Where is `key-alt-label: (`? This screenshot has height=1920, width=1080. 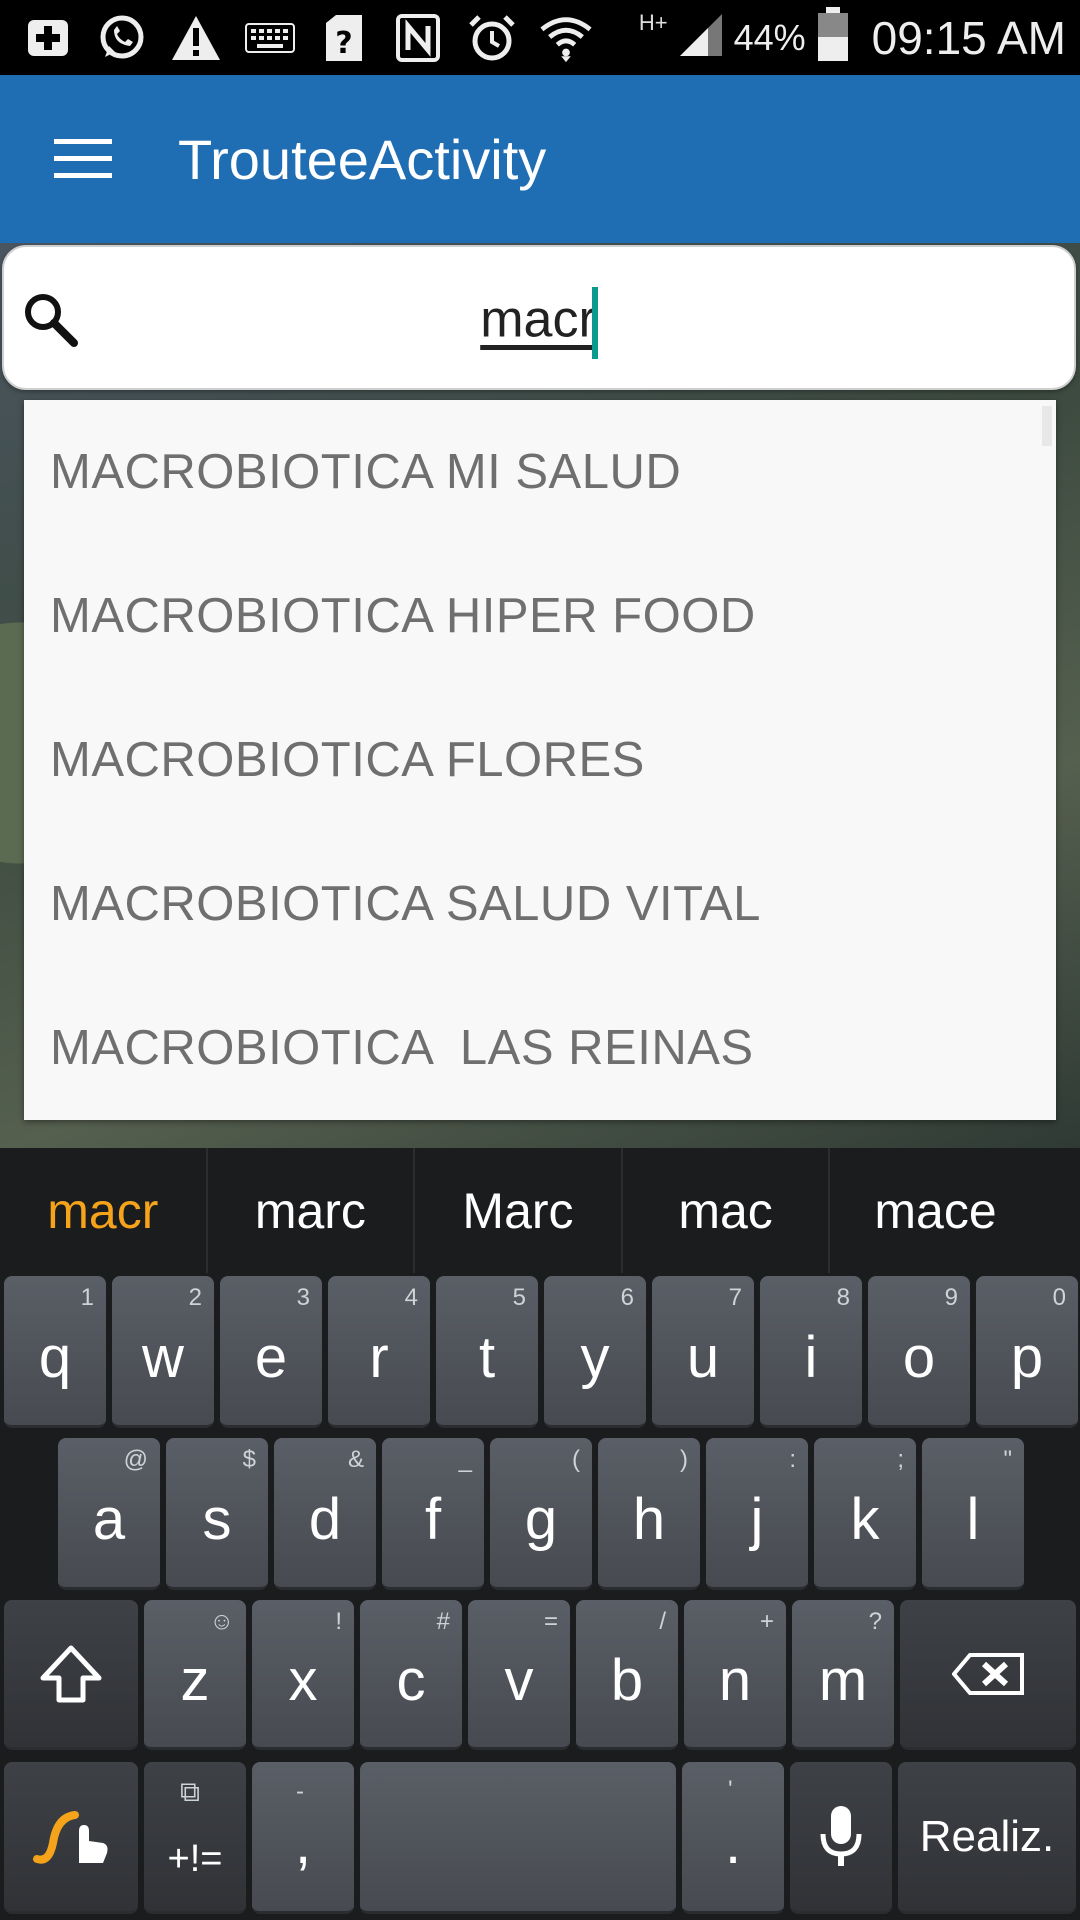 key-alt-label: ( is located at coordinates (576, 1459).